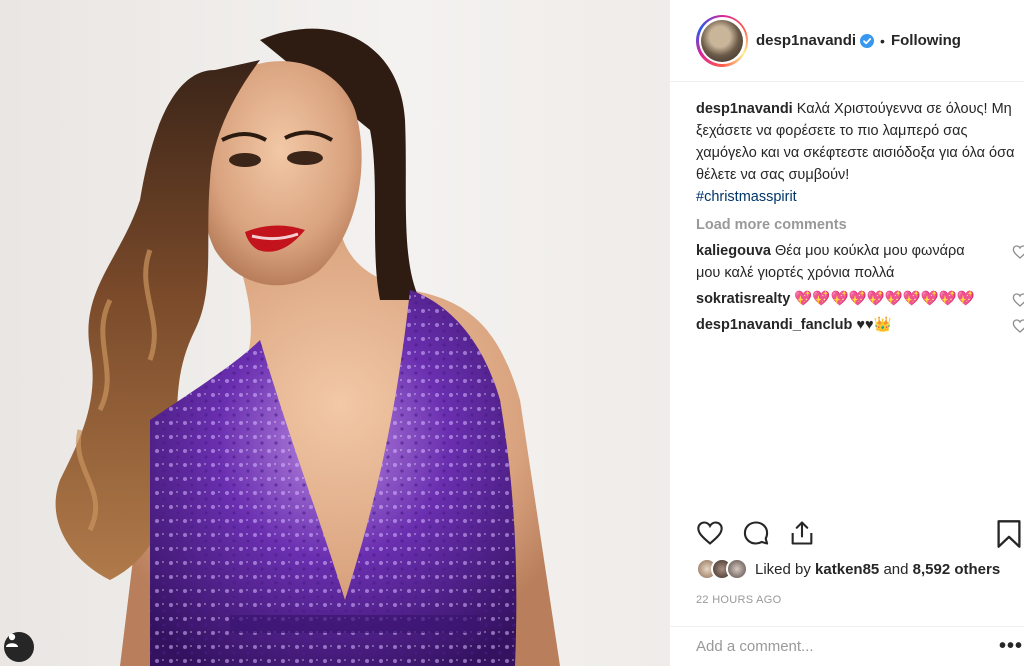 The width and height of the screenshot is (1024, 666). I want to click on avatar-frame, so click(722, 40).